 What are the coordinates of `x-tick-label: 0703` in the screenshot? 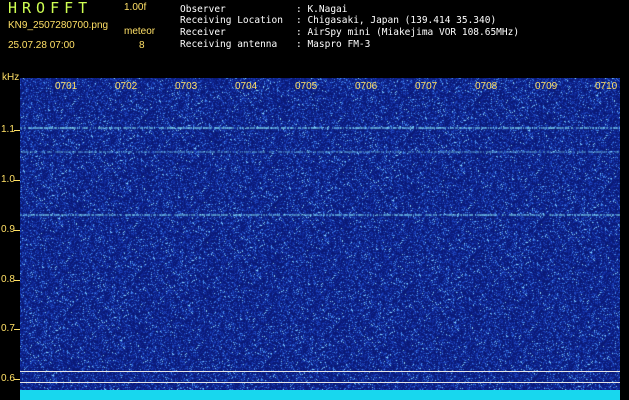 It's located at (186, 86).